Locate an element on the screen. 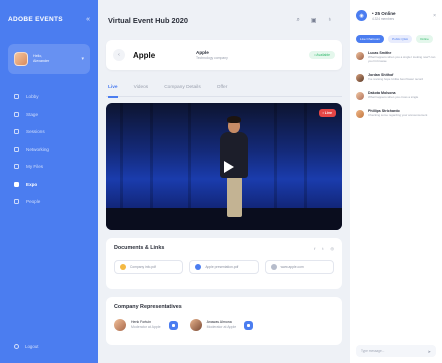  stage-floor is located at coordinates (224, 219).